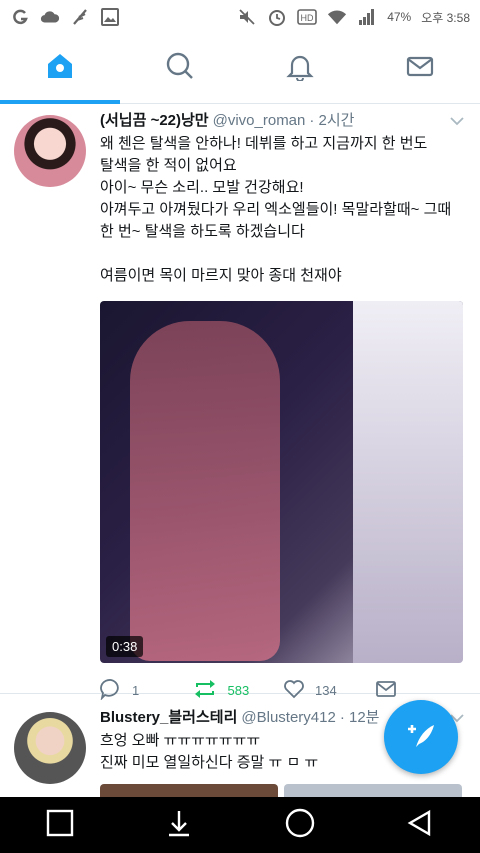 The width and height of the screenshot is (480, 853). Describe the element at coordinates (168, 718) in the screenshot. I see `display-name: Blustery_블러스테리` at that location.